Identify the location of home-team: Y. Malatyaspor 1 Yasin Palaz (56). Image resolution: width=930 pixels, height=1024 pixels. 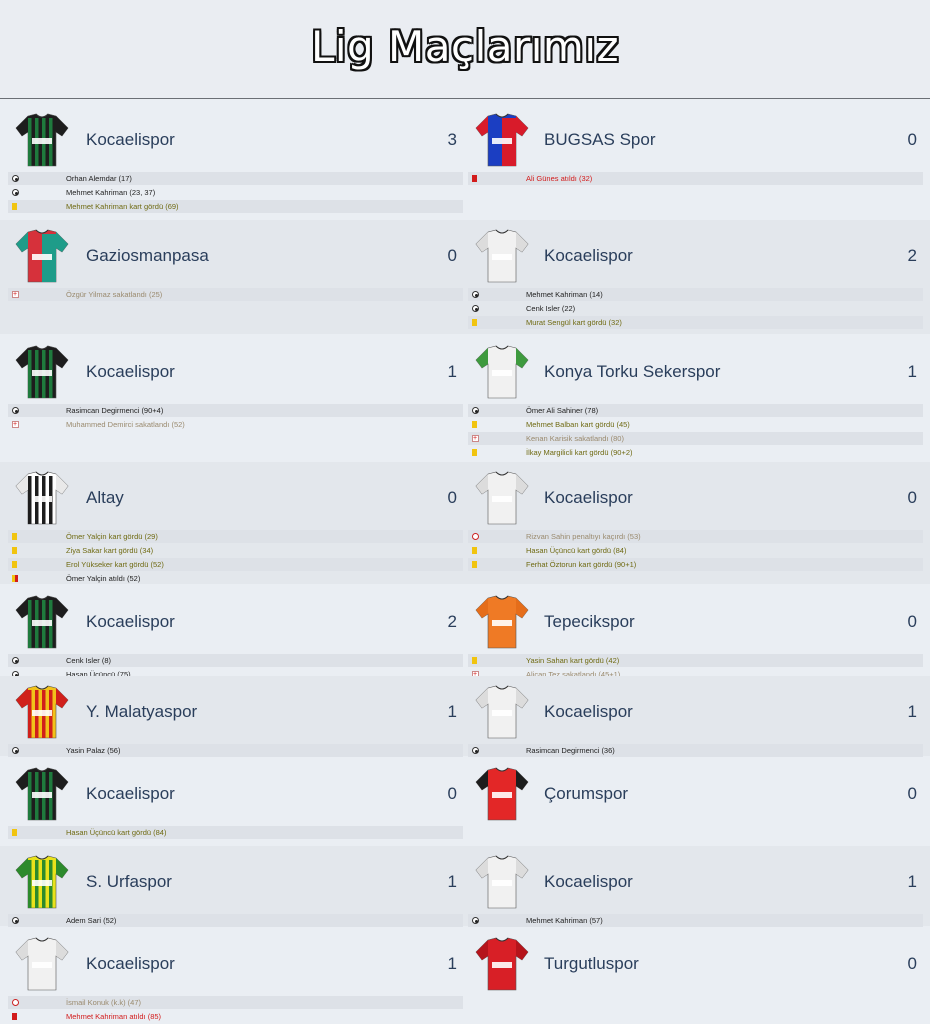
(235, 717).